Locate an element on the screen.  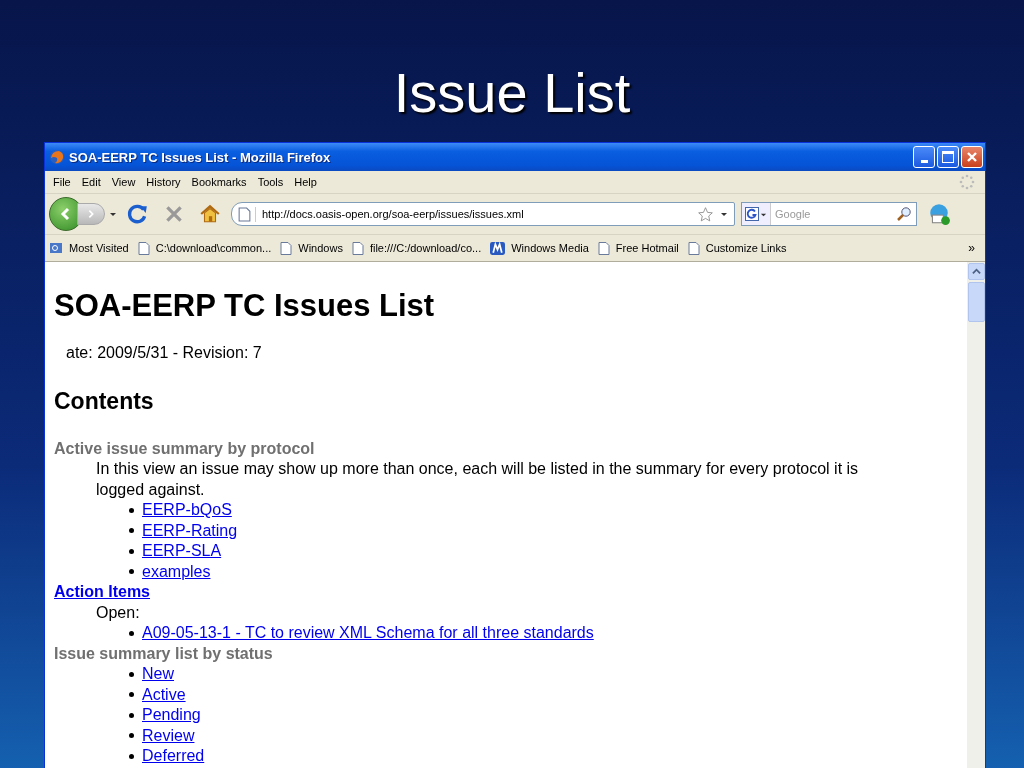
folder-icon is located at coordinates (56, 248).